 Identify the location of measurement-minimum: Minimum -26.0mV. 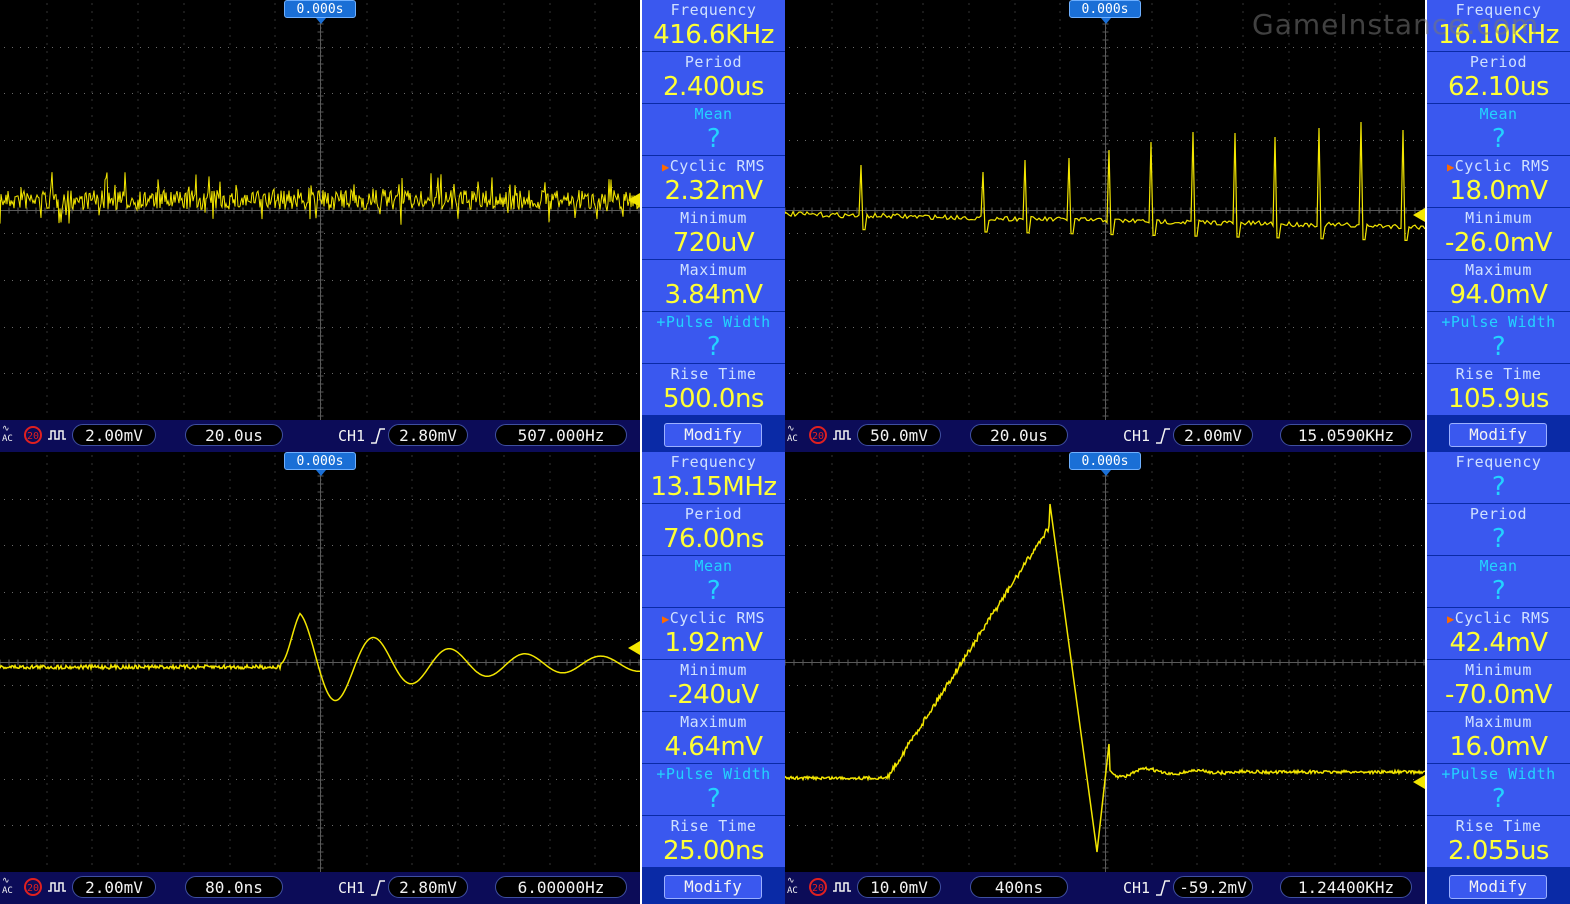
(1498, 234).